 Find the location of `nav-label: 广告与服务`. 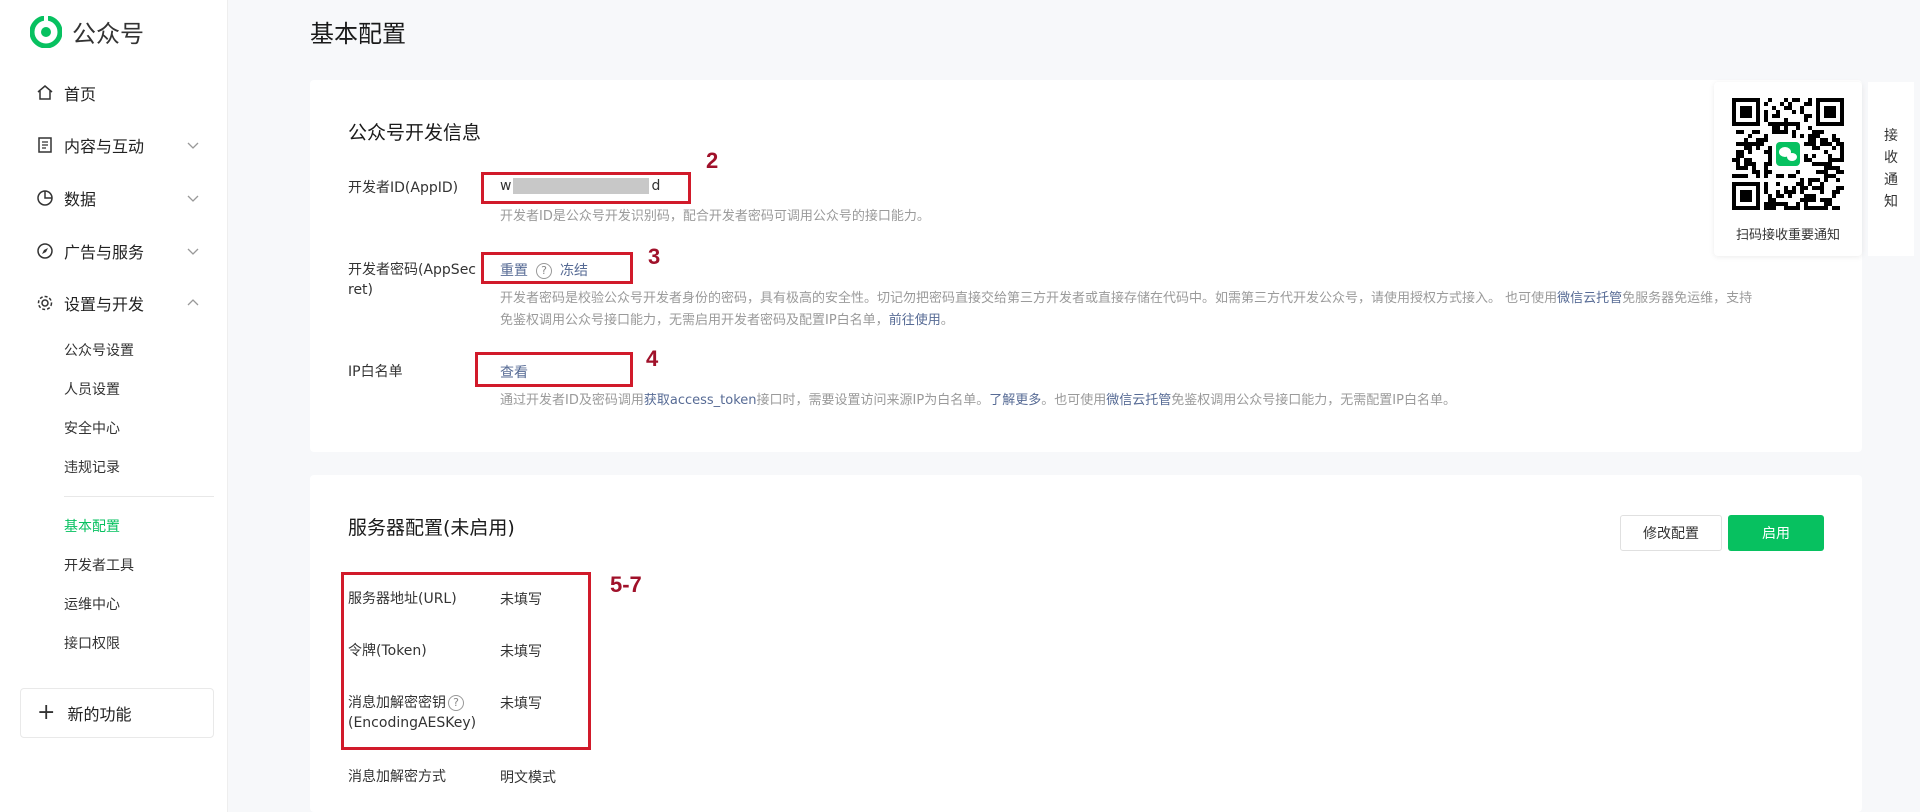

nav-label: 广告与服务 is located at coordinates (104, 252).